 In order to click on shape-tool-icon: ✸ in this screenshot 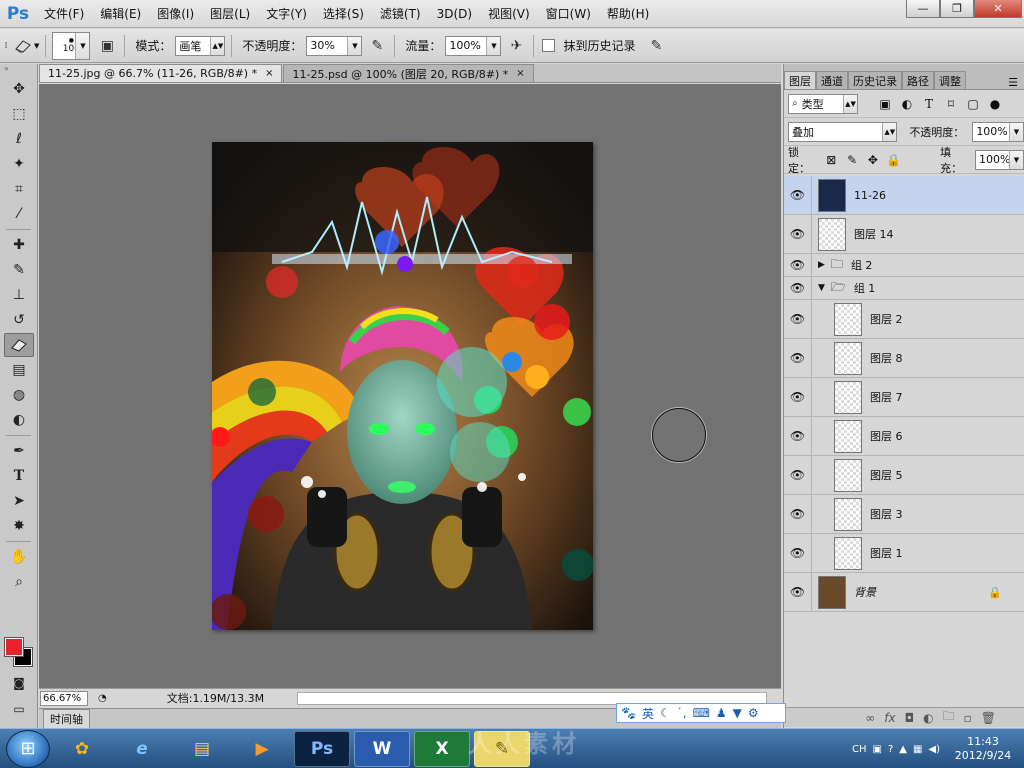, I will do `click(19, 526)`.